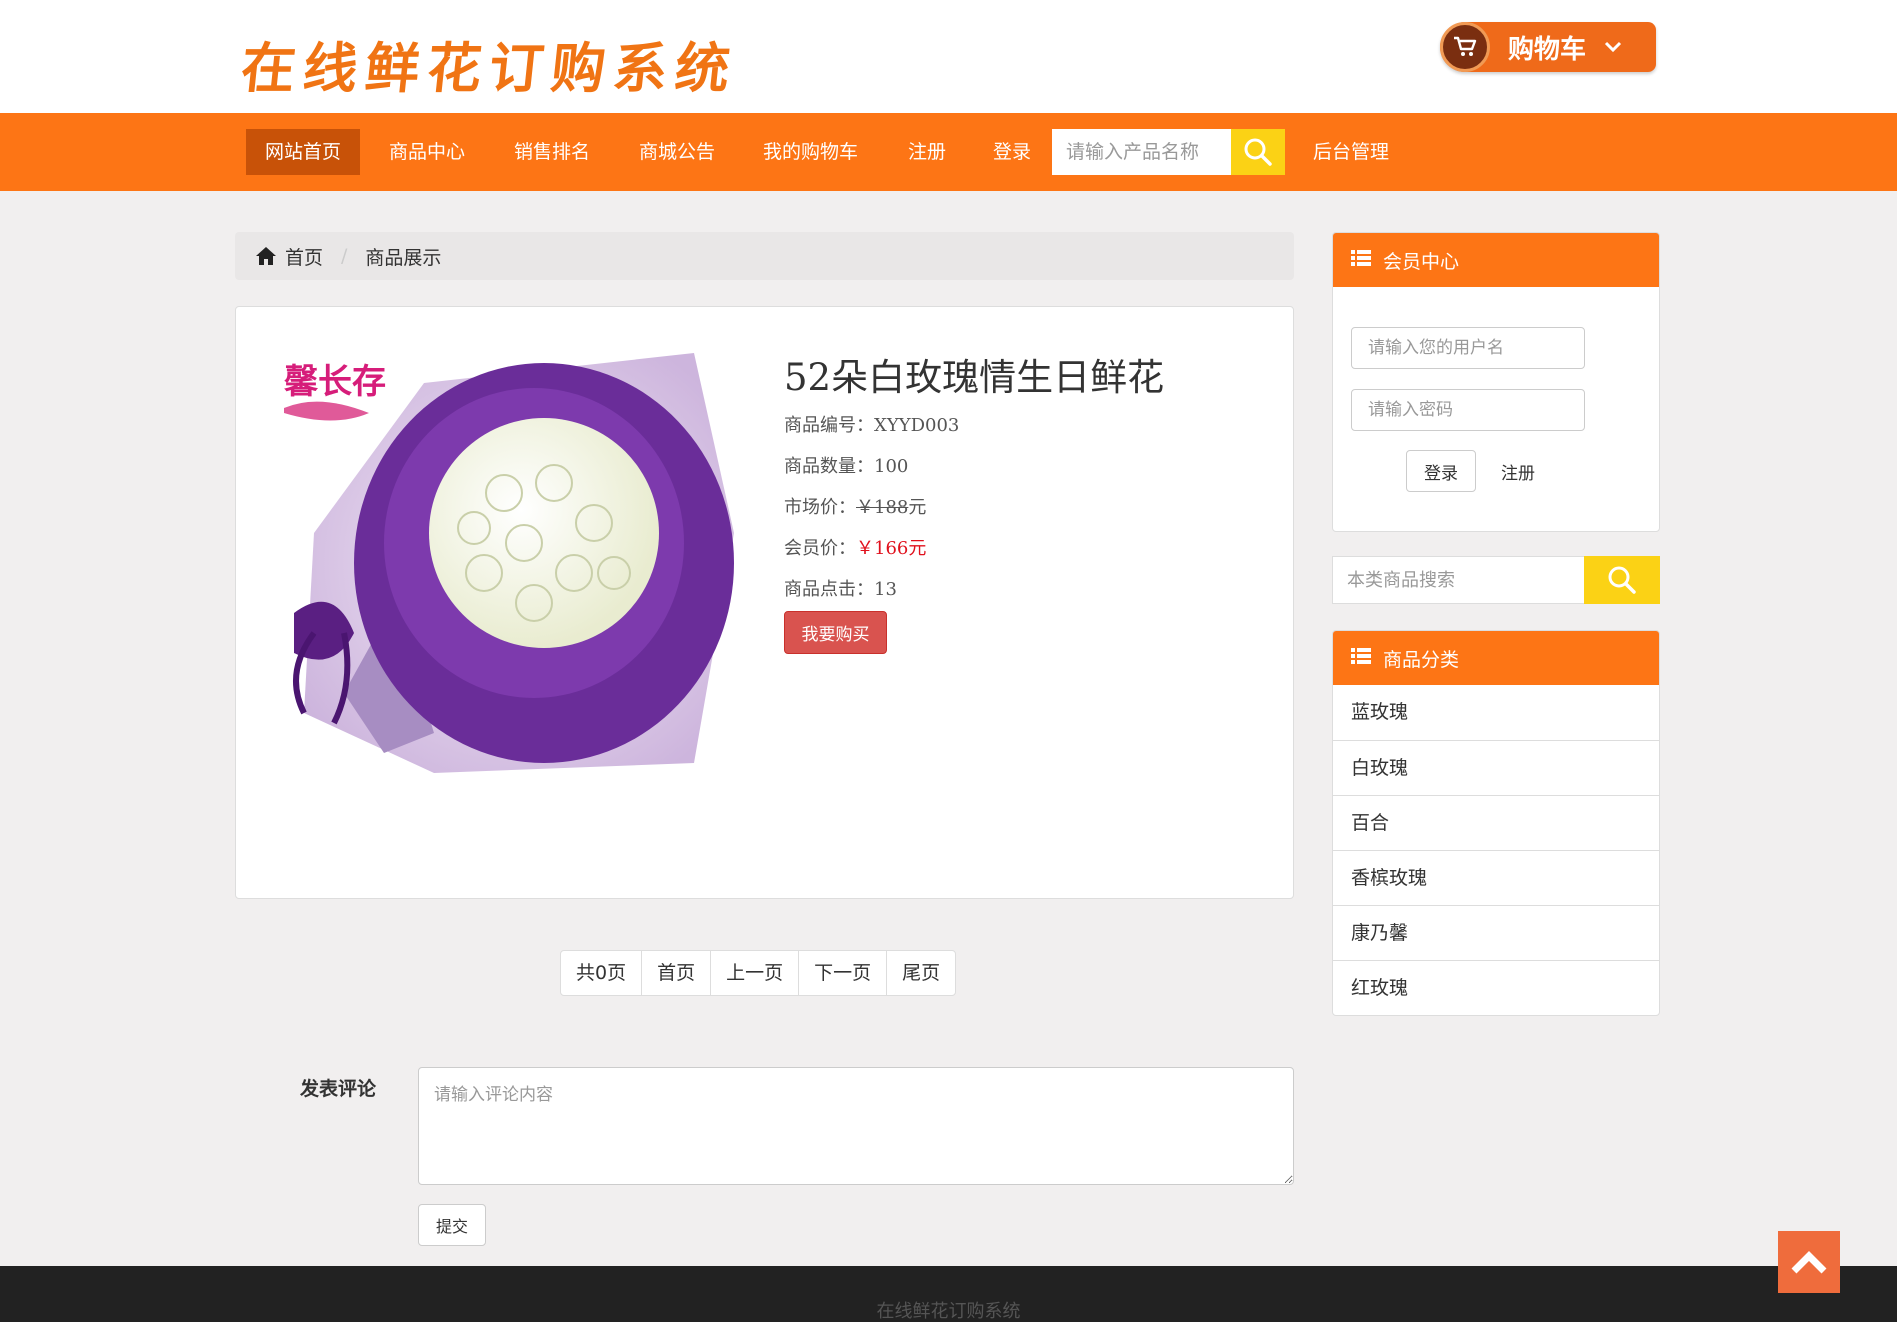 This screenshot has height=1322, width=1897. I want to click on market-price: 市场价：￥188元, so click(855, 507).